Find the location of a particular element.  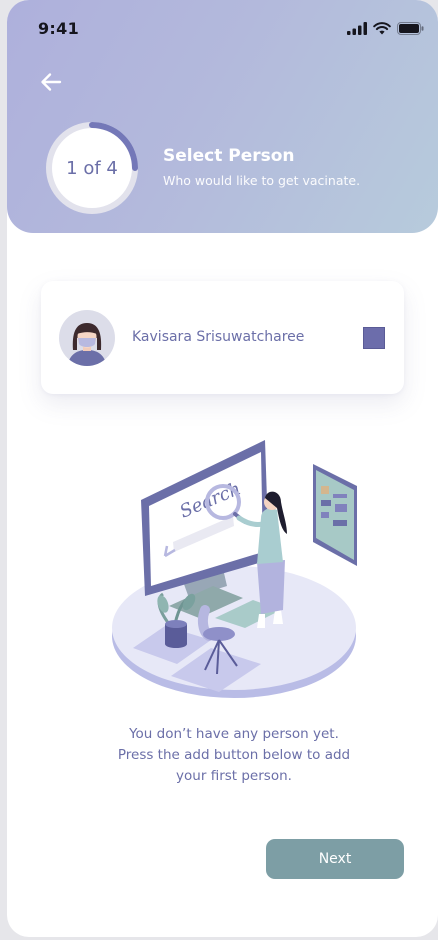

page-title: Select Person is located at coordinates (229, 156).